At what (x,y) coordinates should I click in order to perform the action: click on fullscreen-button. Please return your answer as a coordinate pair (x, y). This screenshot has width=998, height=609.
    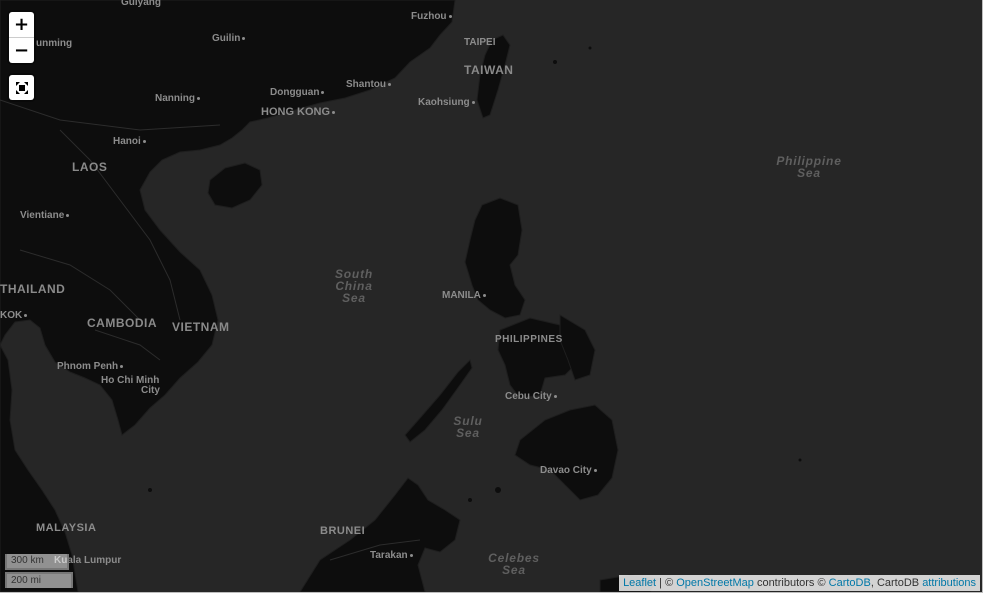
    Looking at the image, I should click on (21, 87).